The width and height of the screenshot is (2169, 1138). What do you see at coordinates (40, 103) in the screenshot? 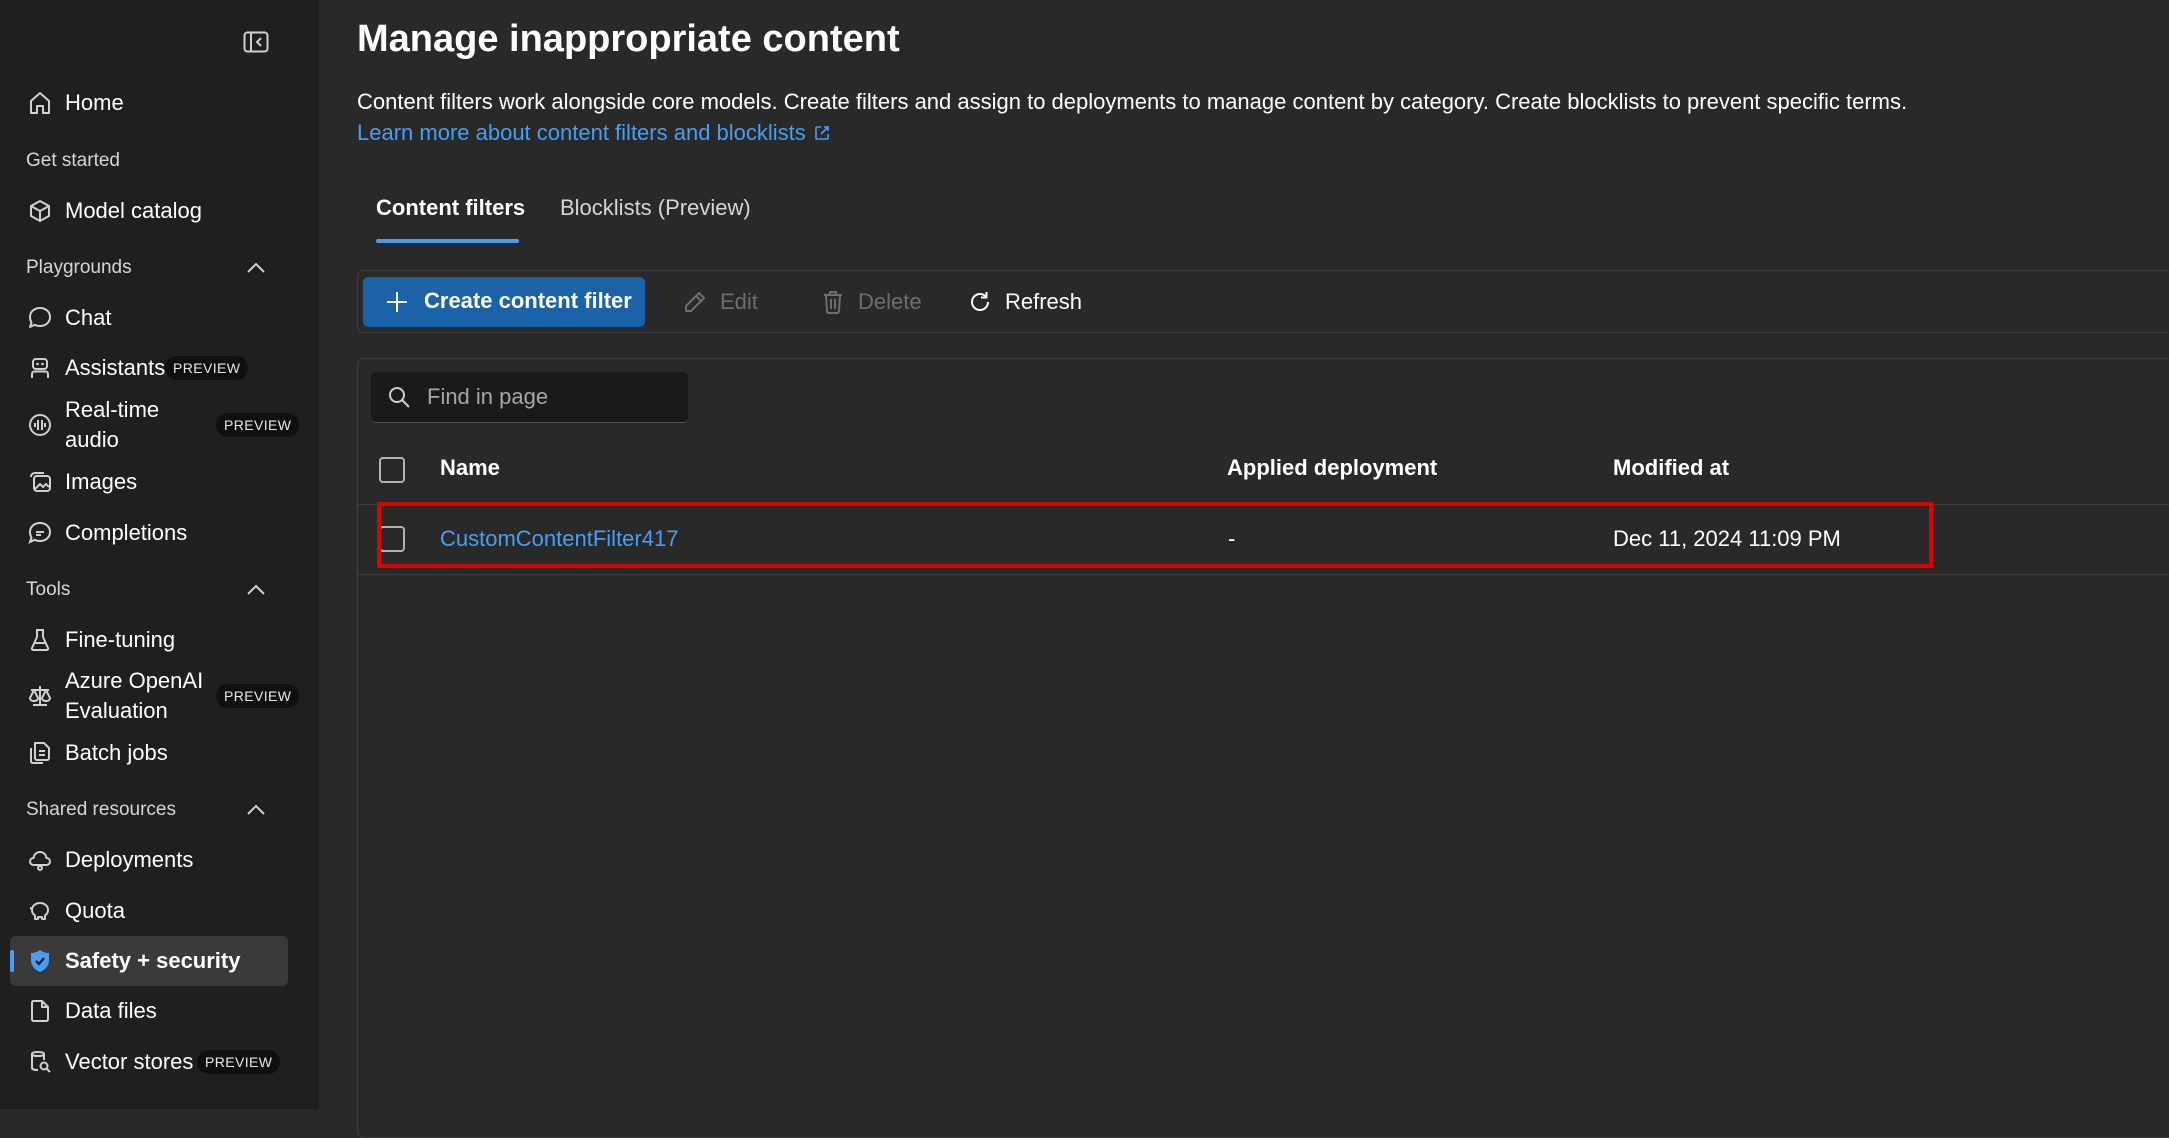
I see `home-icon` at bounding box center [40, 103].